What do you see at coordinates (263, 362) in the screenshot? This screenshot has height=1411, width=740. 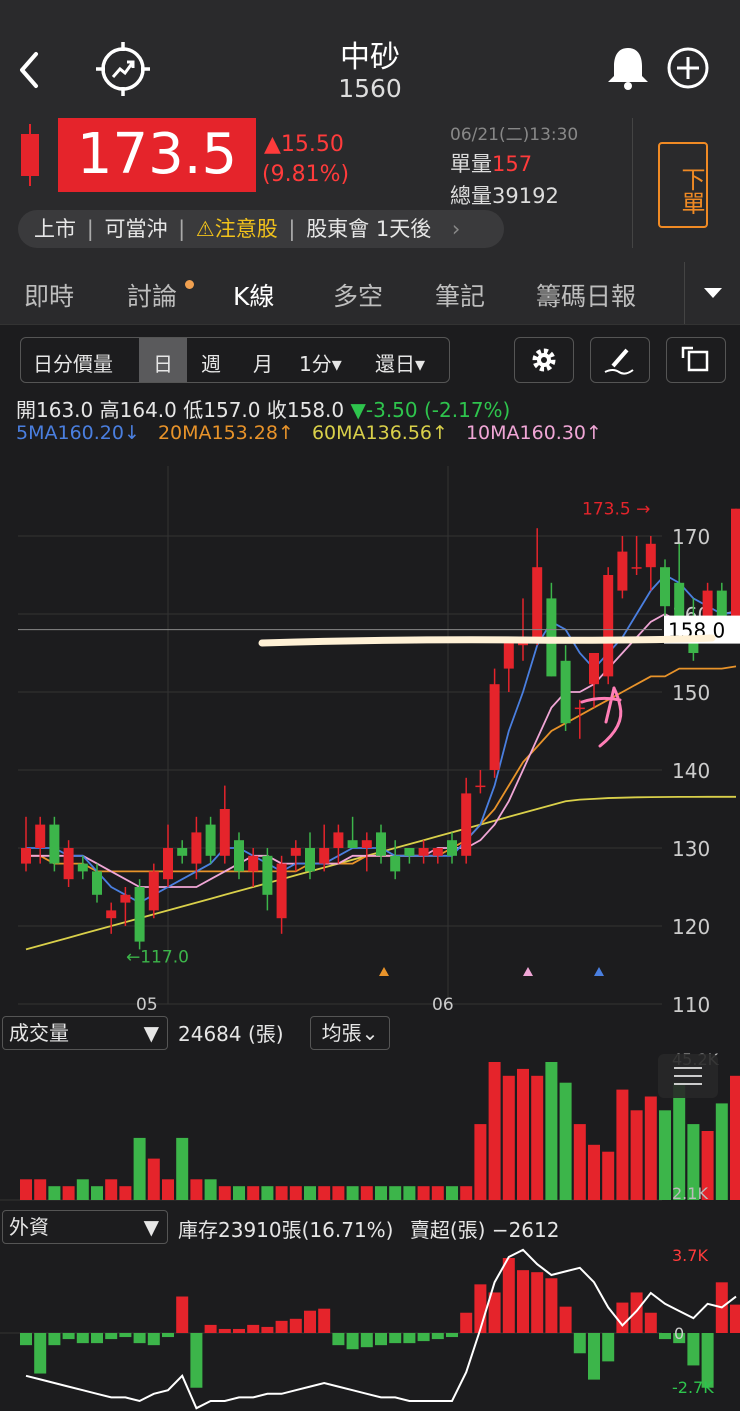 I see `period-month: 月` at bounding box center [263, 362].